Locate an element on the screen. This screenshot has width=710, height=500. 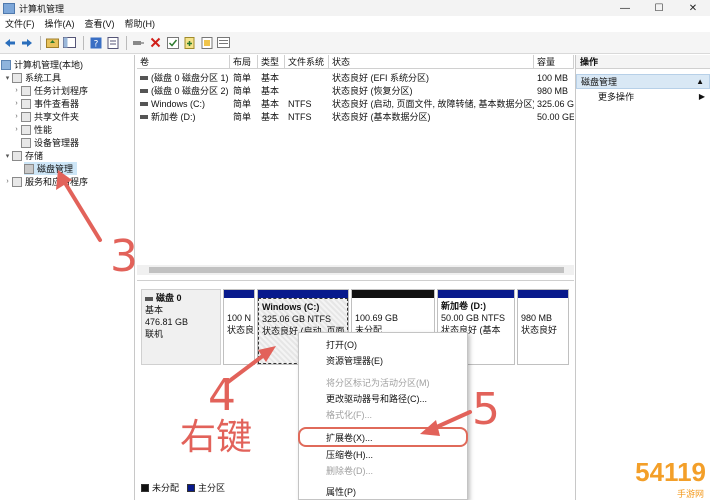
right-click-label: 右键 is located at coordinates (216, 437).